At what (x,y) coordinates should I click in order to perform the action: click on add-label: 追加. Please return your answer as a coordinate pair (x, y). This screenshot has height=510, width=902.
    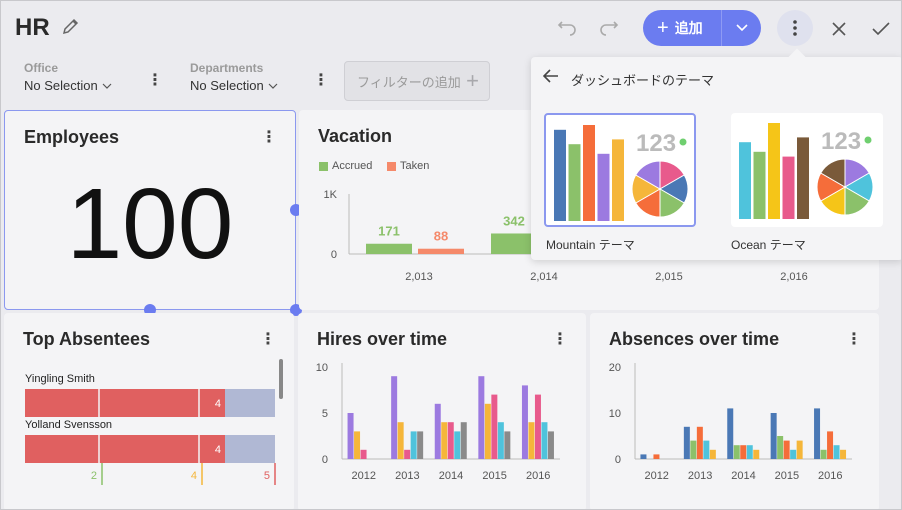
    Looking at the image, I should click on (688, 28).